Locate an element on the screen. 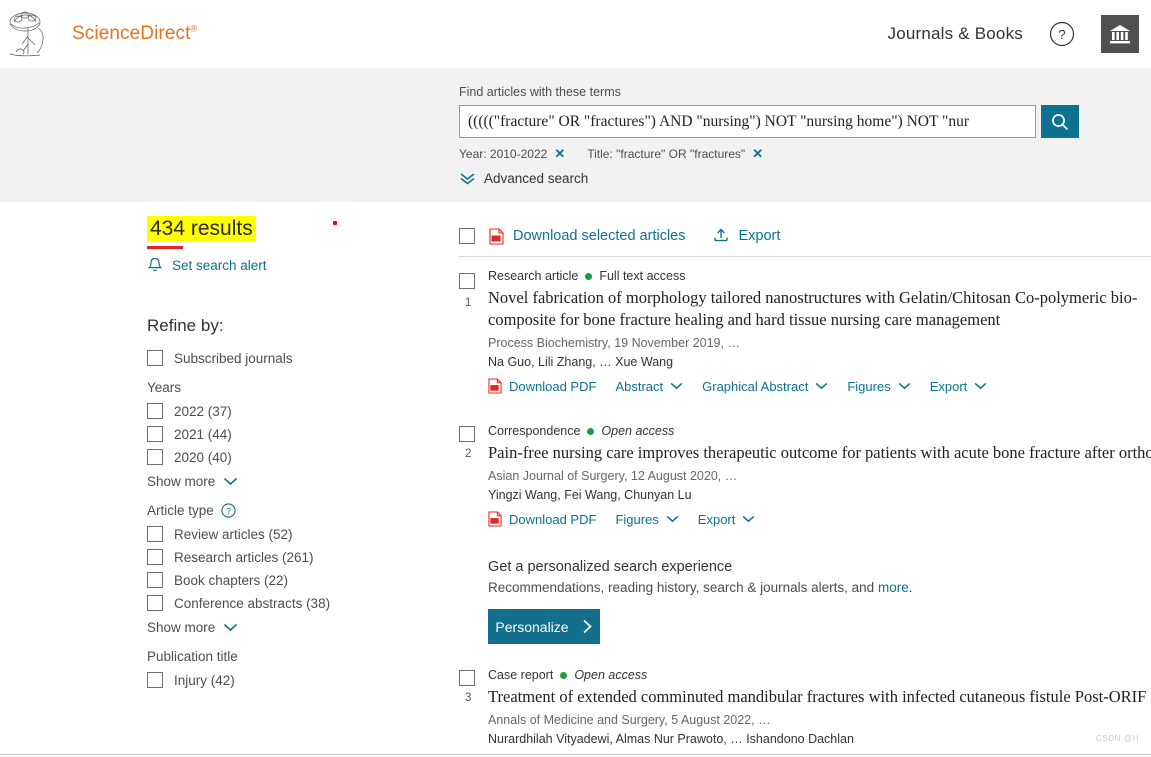 Image resolution: width=1151 pixels, height=757 pixels. facet-label: Review articles (52) is located at coordinates (233, 534).